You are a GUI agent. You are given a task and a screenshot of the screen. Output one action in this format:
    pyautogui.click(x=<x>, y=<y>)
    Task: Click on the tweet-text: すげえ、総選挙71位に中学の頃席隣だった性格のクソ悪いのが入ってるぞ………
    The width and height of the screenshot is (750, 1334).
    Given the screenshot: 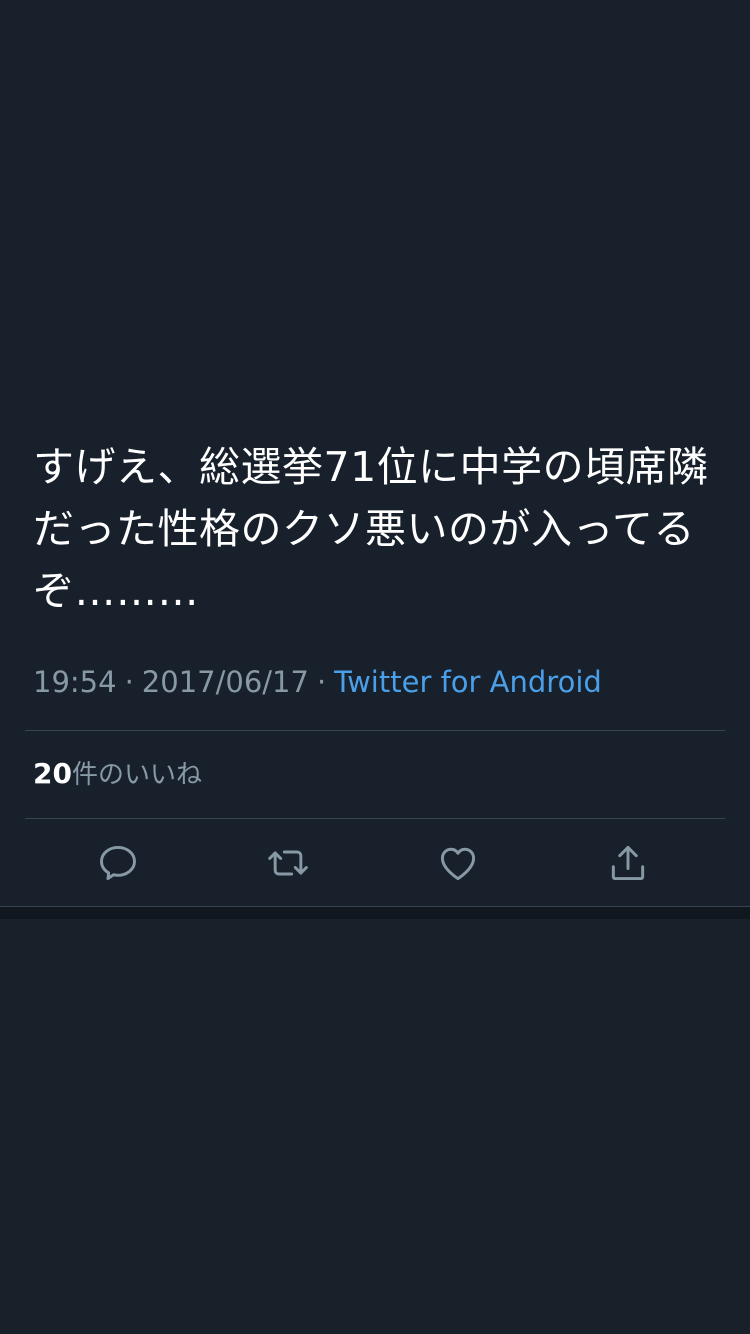 What is the action you would take?
    pyautogui.click(x=371, y=529)
    